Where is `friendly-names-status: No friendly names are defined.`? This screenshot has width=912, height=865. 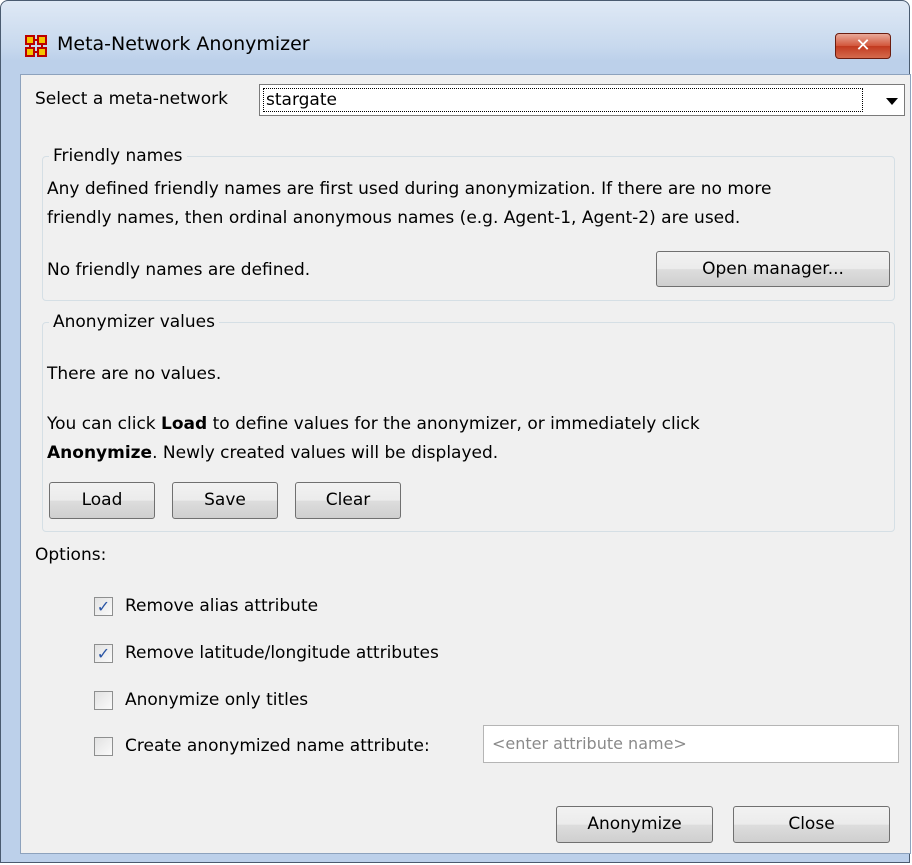 friendly-names-status: No friendly names are defined. is located at coordinates (179, 270).